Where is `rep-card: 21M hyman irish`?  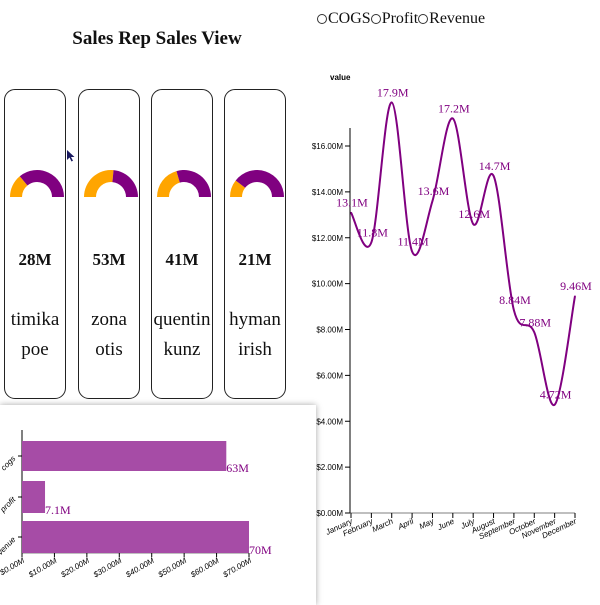
rep-card: 21M hyman irish is located at coordinates (255, 244).